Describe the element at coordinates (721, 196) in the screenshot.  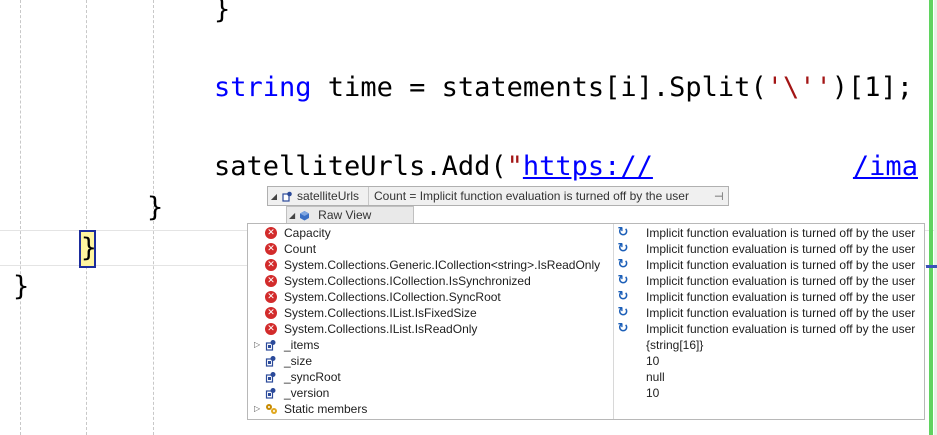
I see `pin-icon: ⊣` at that location.